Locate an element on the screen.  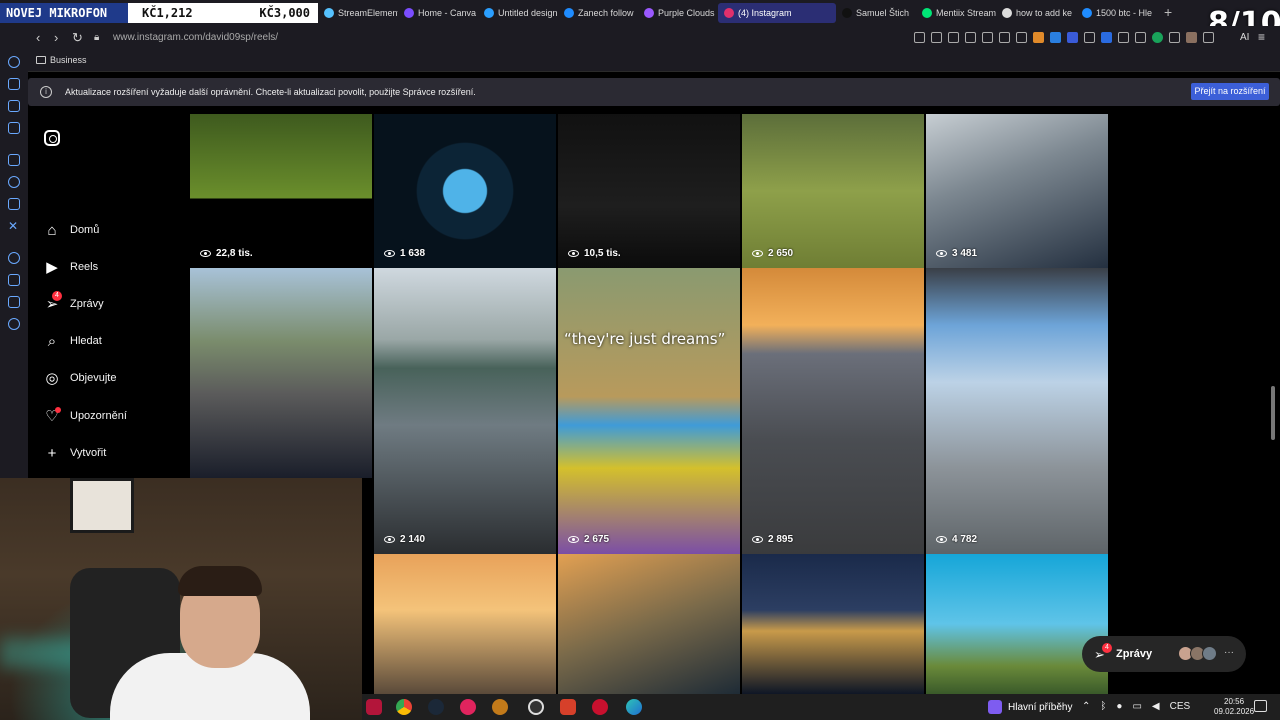
play-icon is located at coordinates (1004, 37).